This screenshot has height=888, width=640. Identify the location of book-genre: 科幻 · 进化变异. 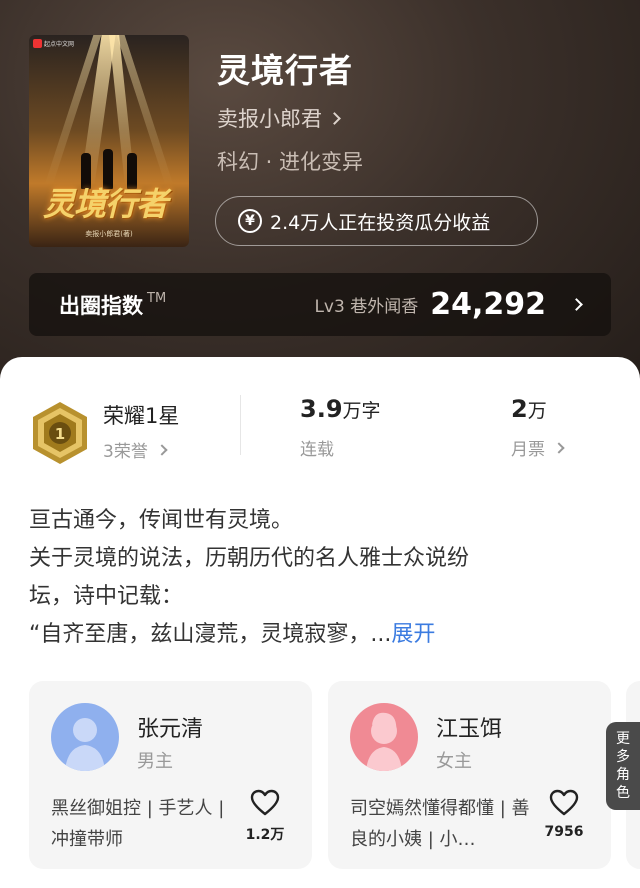
(290, 162).